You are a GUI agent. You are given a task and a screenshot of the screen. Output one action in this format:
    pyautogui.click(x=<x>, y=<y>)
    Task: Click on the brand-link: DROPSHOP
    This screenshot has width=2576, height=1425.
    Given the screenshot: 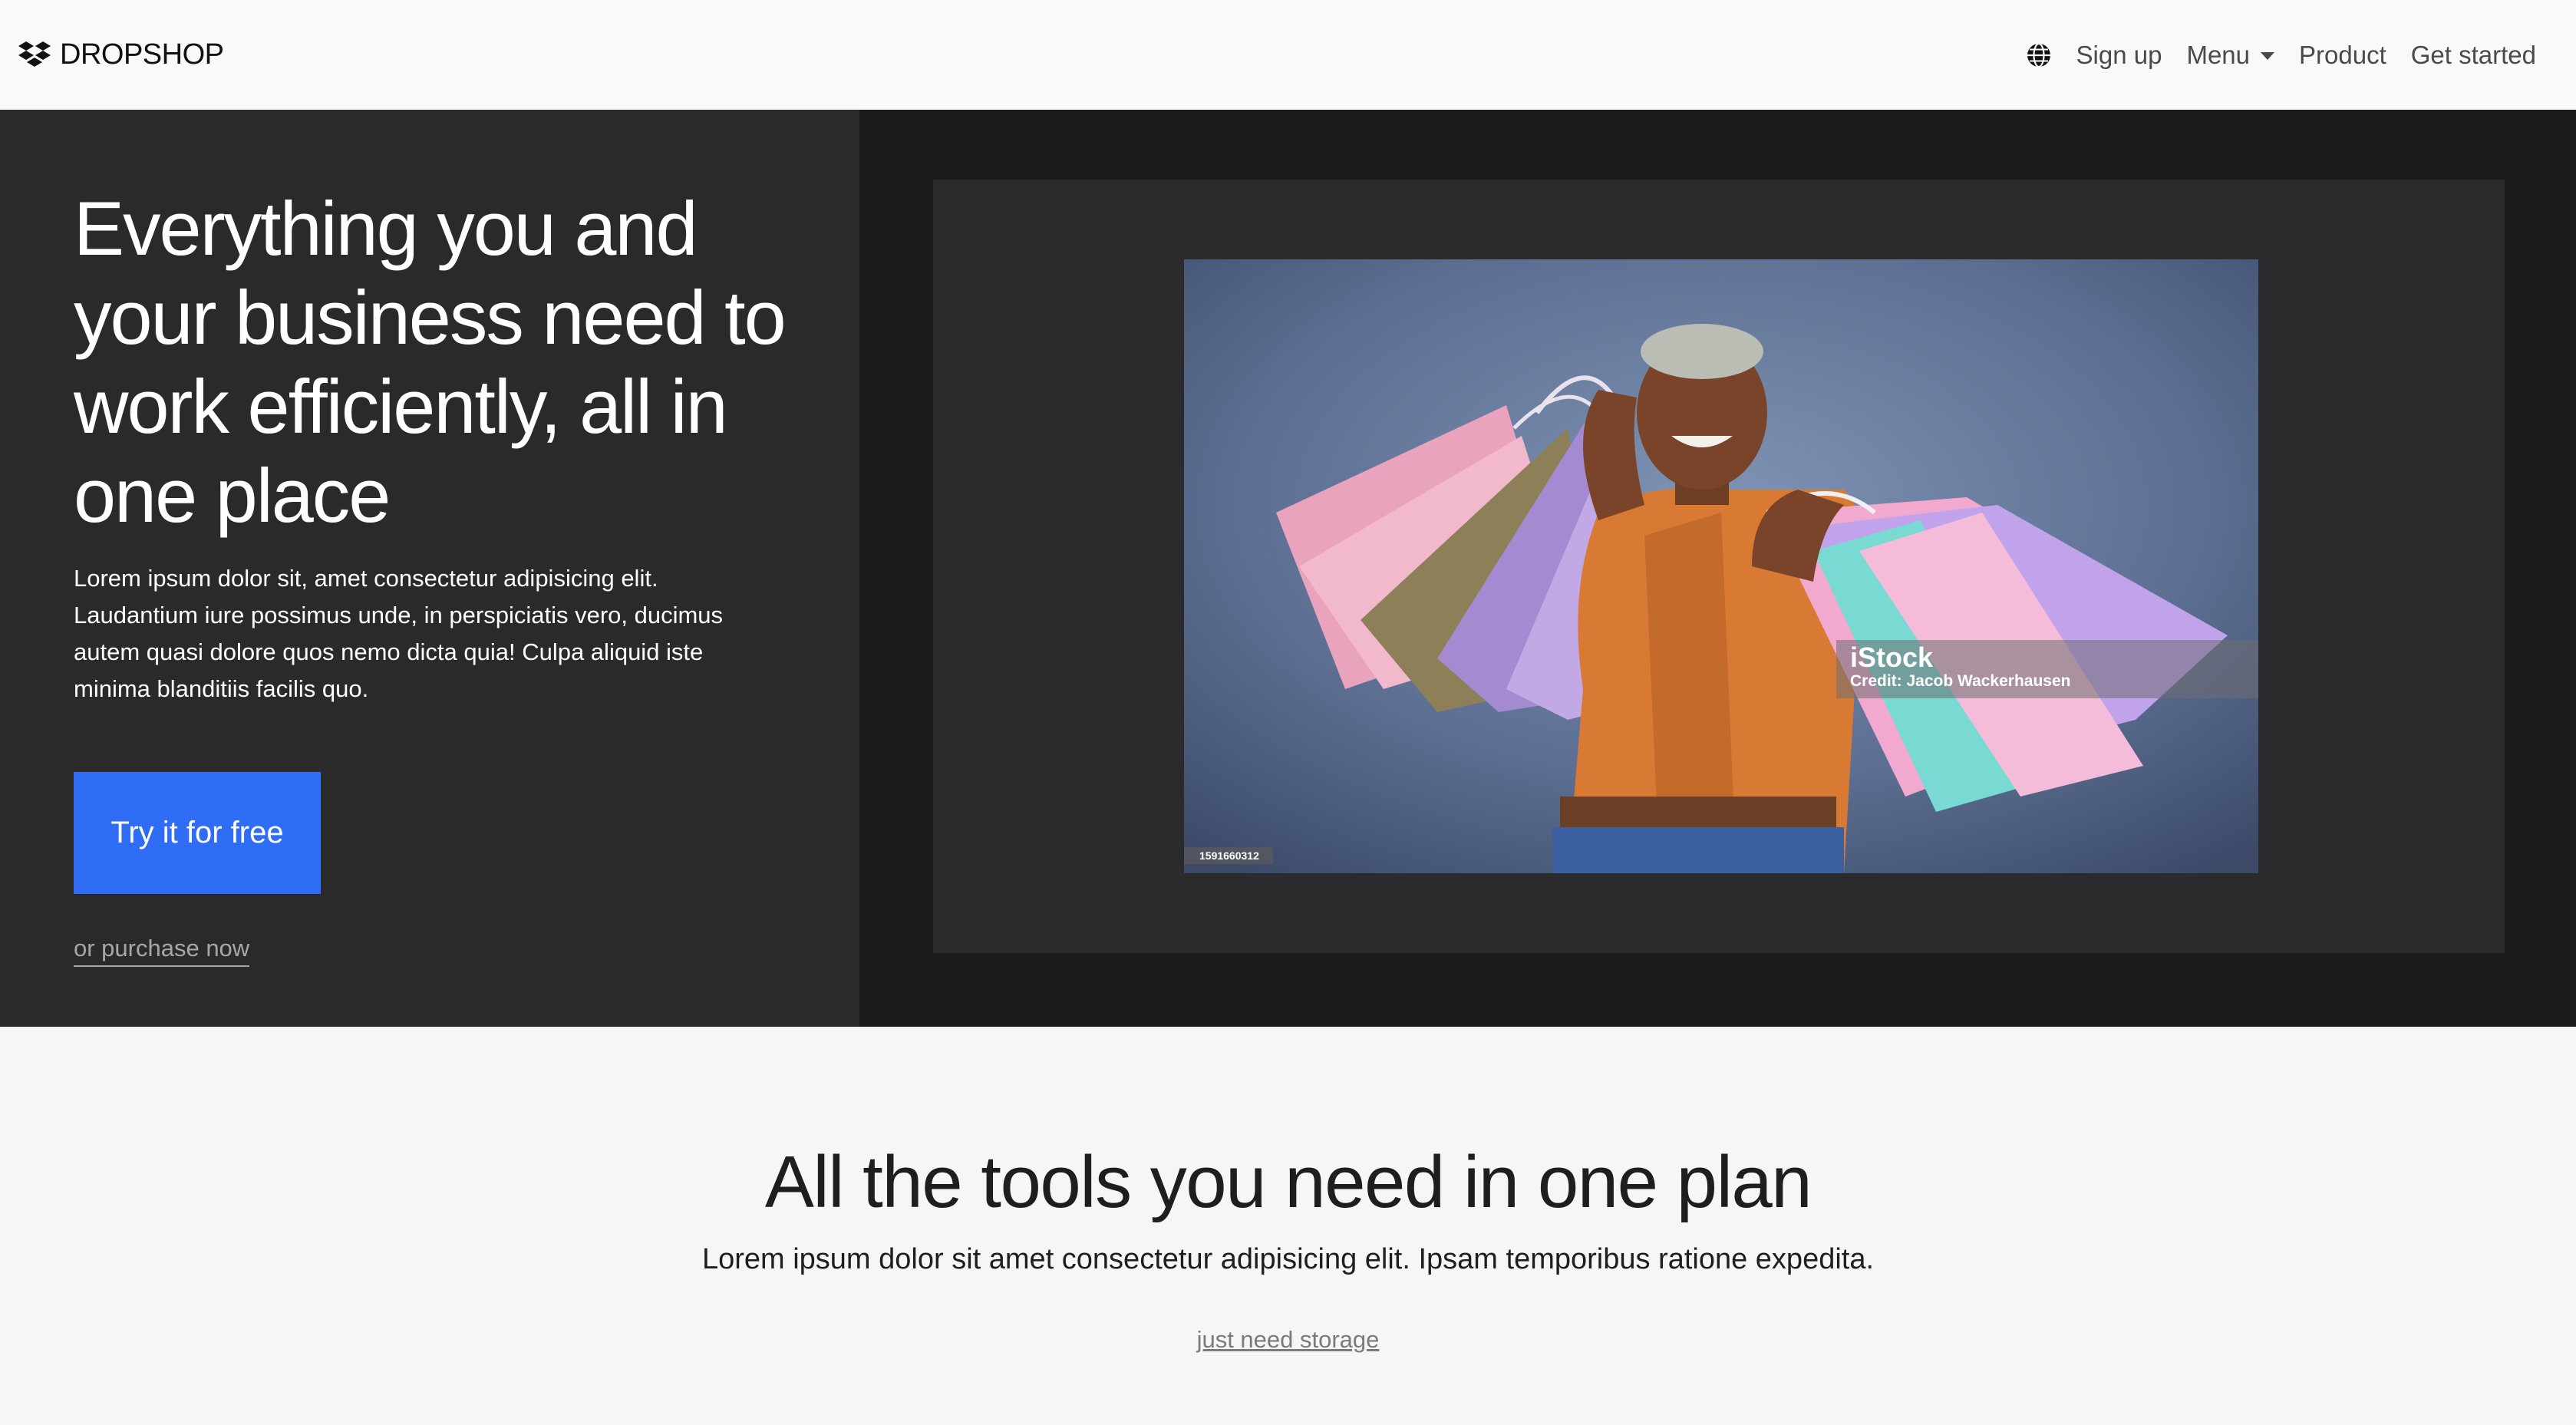 What is the action you would take?
    pyautogui.click(x=121, y=54)
    